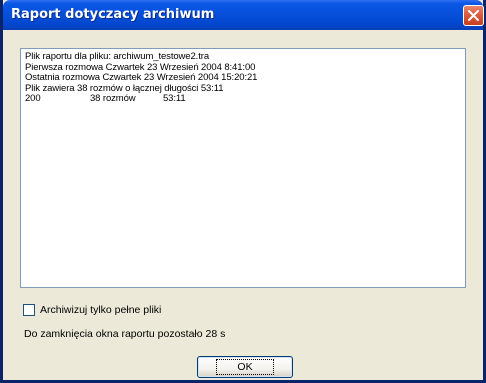  Describe the element at coordinates (33, 98) in the screenshot. I see `summary-code: 200` at that location.